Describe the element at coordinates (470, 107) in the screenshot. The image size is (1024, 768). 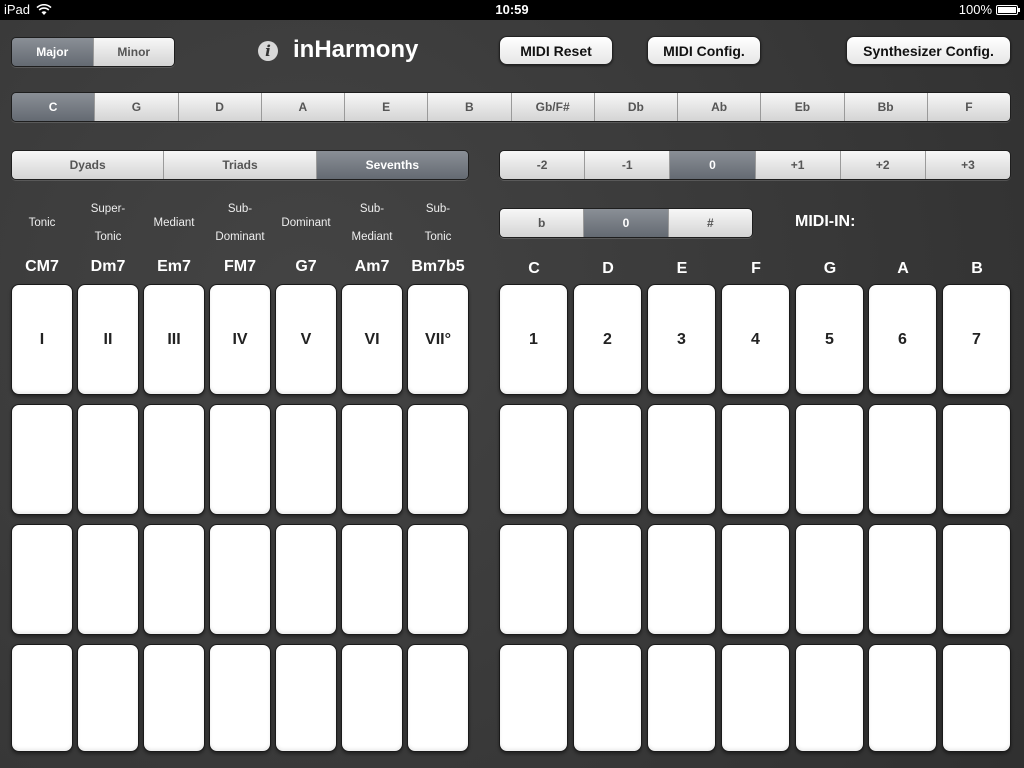
I see `key-option: B` at that location.